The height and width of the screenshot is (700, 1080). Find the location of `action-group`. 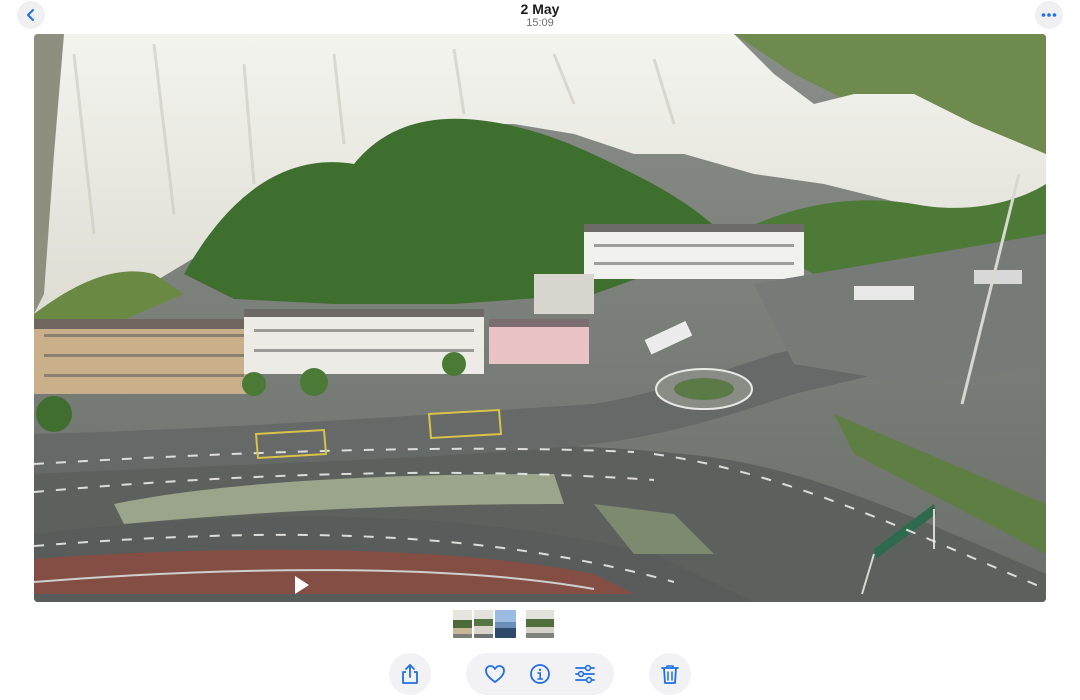

action-group is located at coordinates (540, 674).